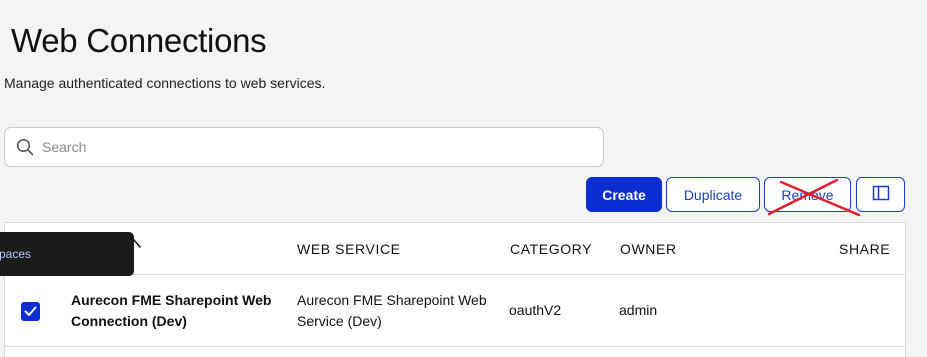 This screenshot has height=357, width=927. I want to click on sort-ascending-icon, so click(134, 243).